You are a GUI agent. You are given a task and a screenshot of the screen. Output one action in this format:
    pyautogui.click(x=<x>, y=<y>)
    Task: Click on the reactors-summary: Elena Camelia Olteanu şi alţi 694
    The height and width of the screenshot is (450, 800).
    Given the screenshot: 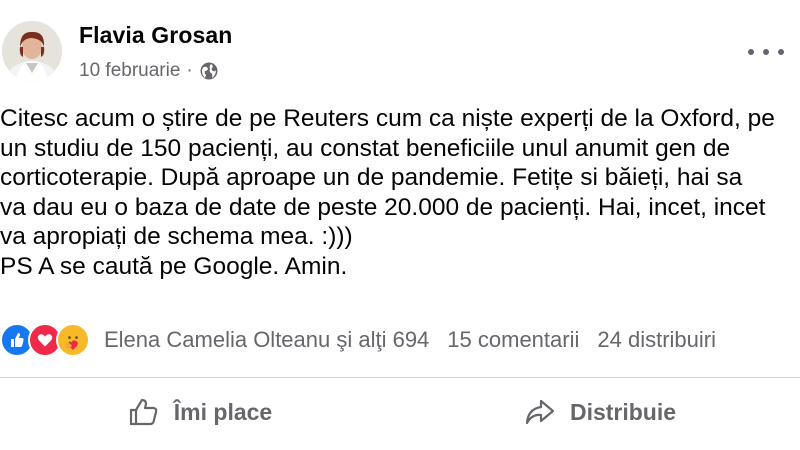 What is the action you would take?
    pyautogui.click(x=266, y=340)
    